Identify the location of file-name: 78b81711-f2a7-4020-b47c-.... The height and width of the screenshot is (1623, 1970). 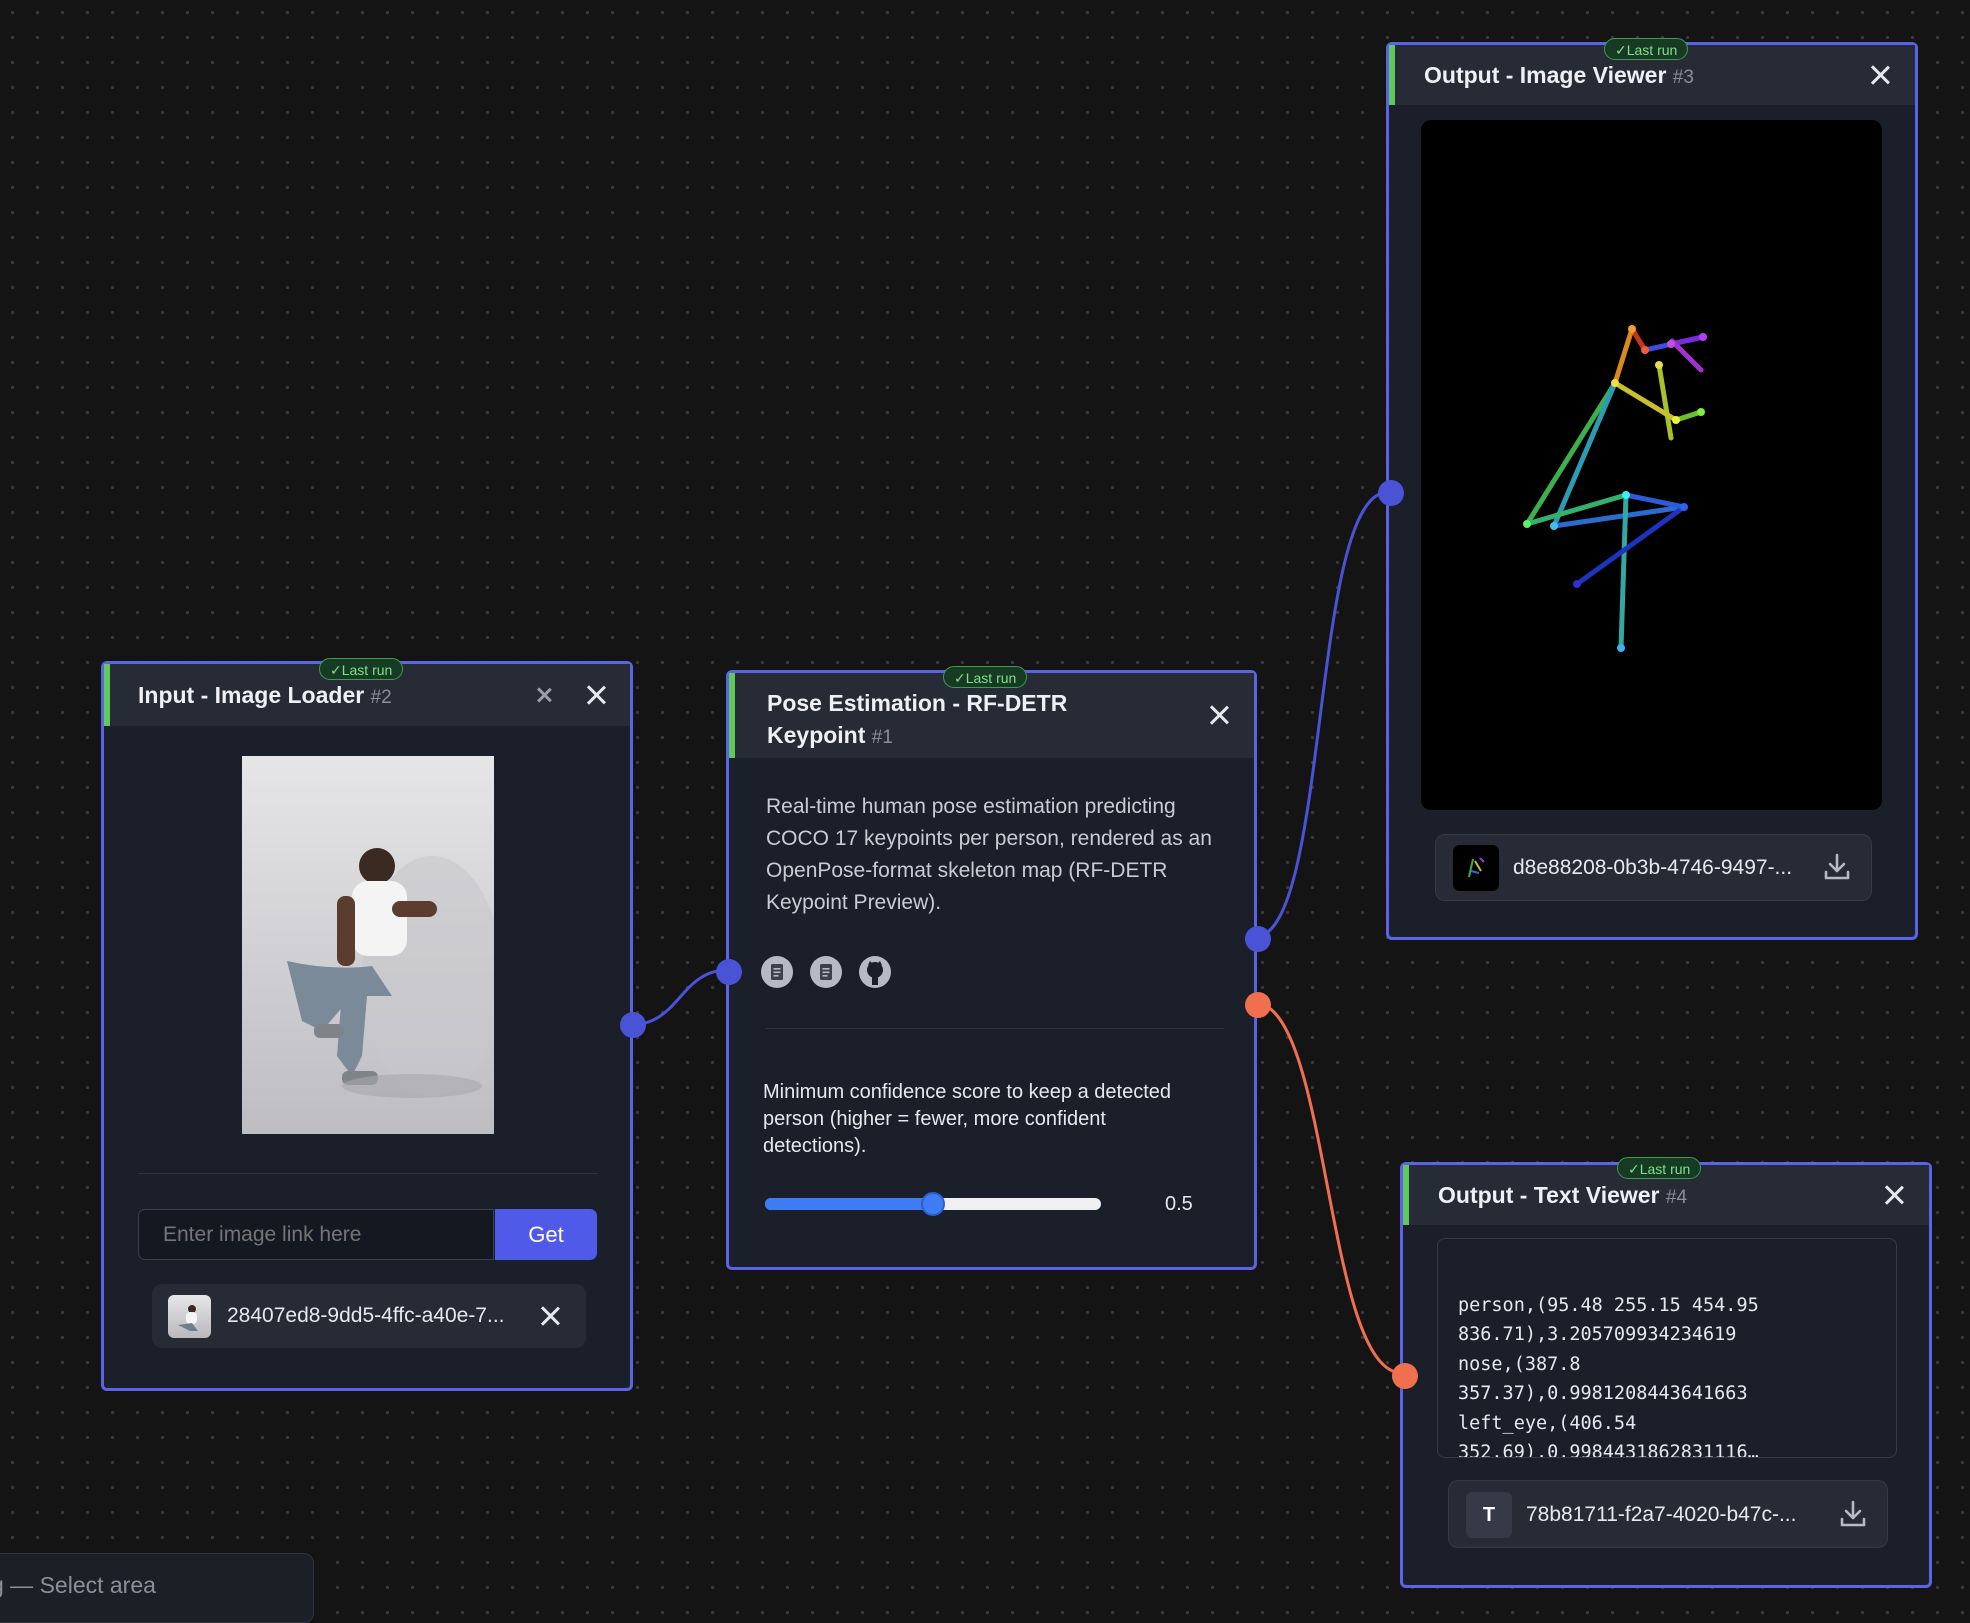
(1661, 1514).